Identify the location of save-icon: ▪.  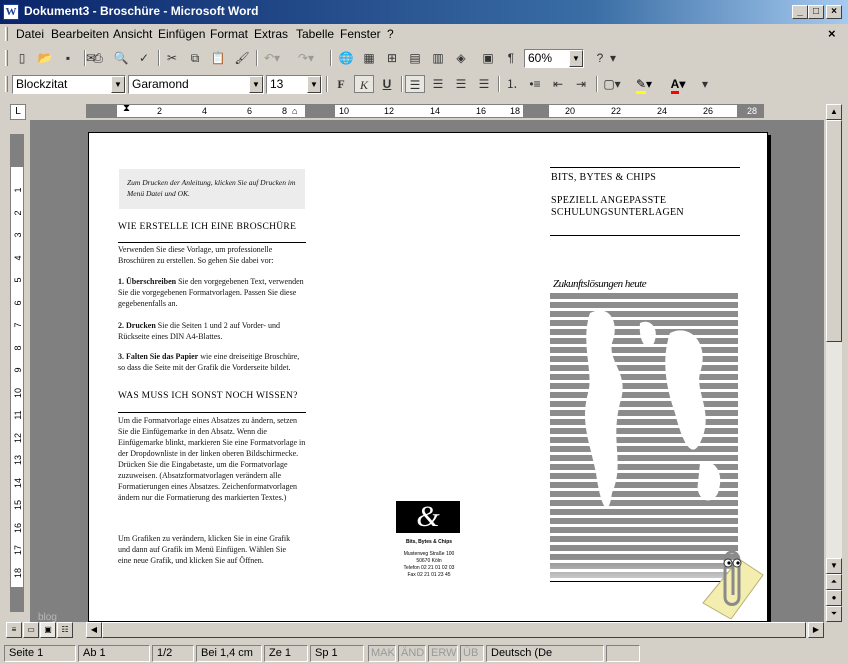
(68, 58).